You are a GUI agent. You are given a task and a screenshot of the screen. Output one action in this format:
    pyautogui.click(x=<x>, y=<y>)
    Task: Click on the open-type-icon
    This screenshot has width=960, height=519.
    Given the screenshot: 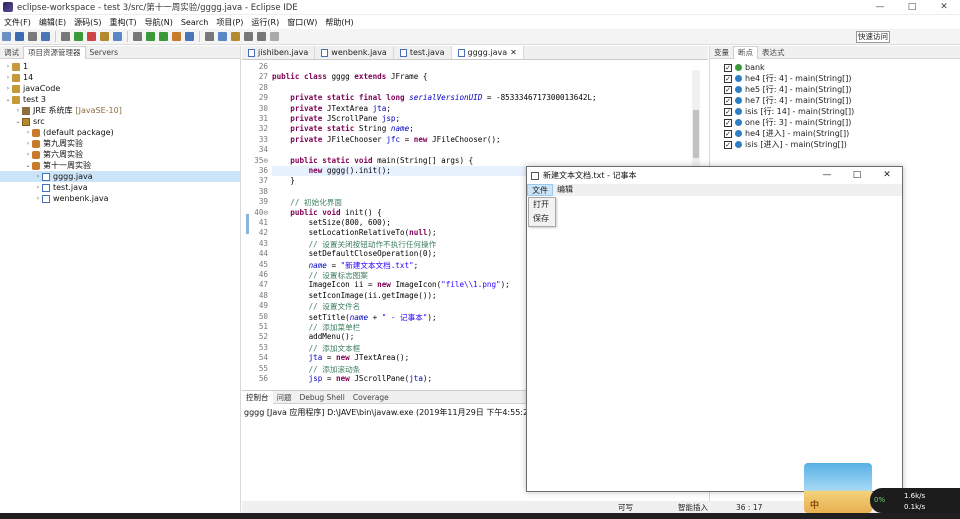 What is the action you would take?
    pyautogui.click(x=104, y=36)
    